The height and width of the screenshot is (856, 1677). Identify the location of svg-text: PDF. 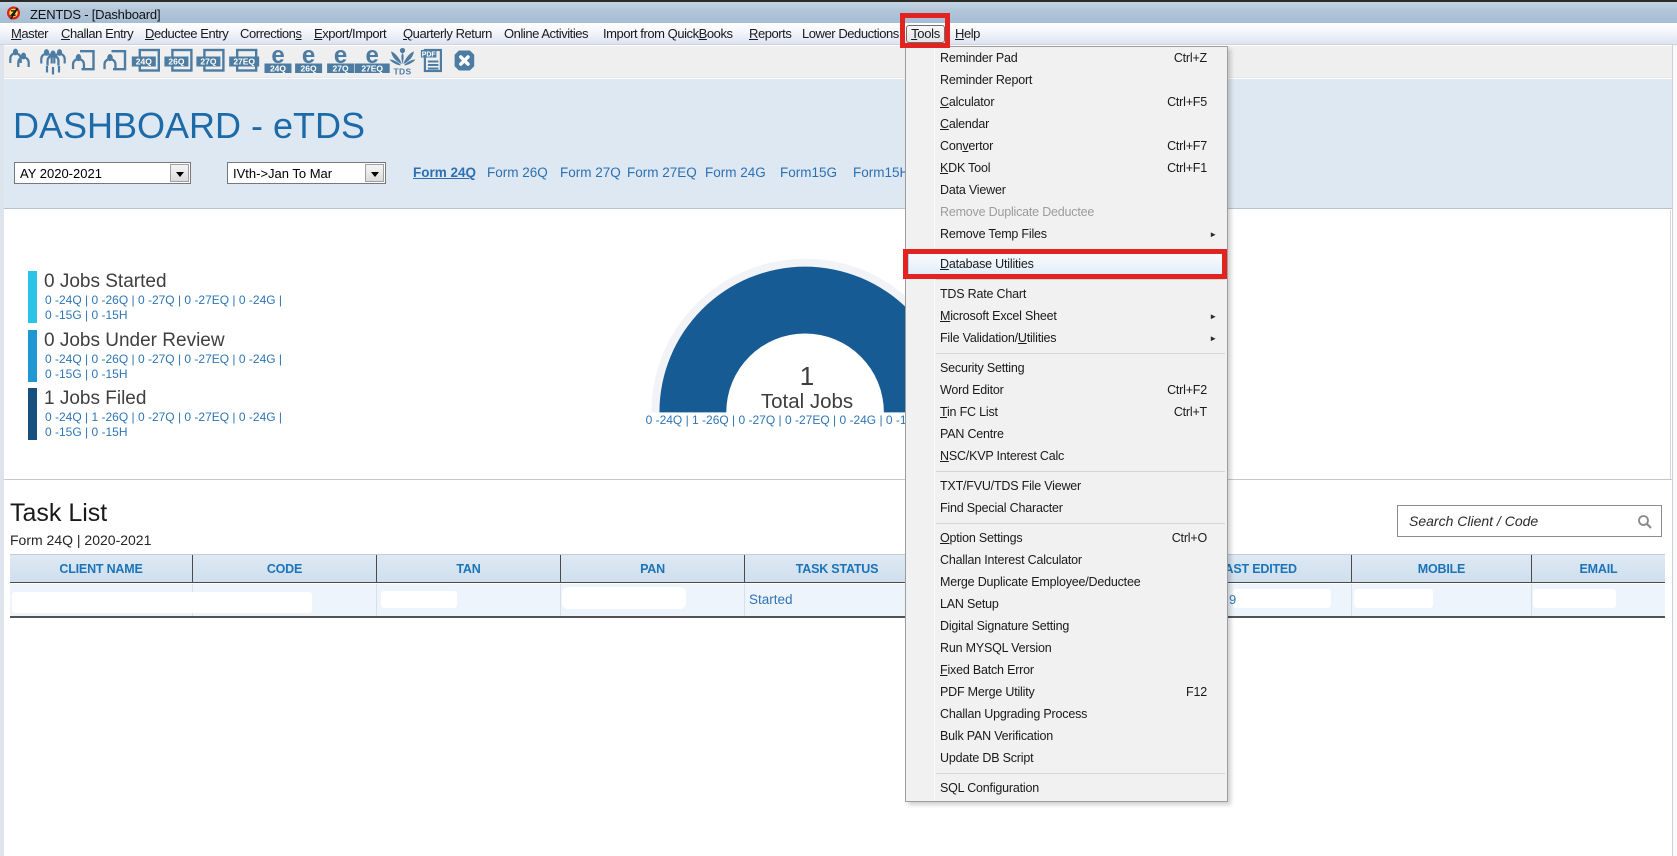
(429, 55).